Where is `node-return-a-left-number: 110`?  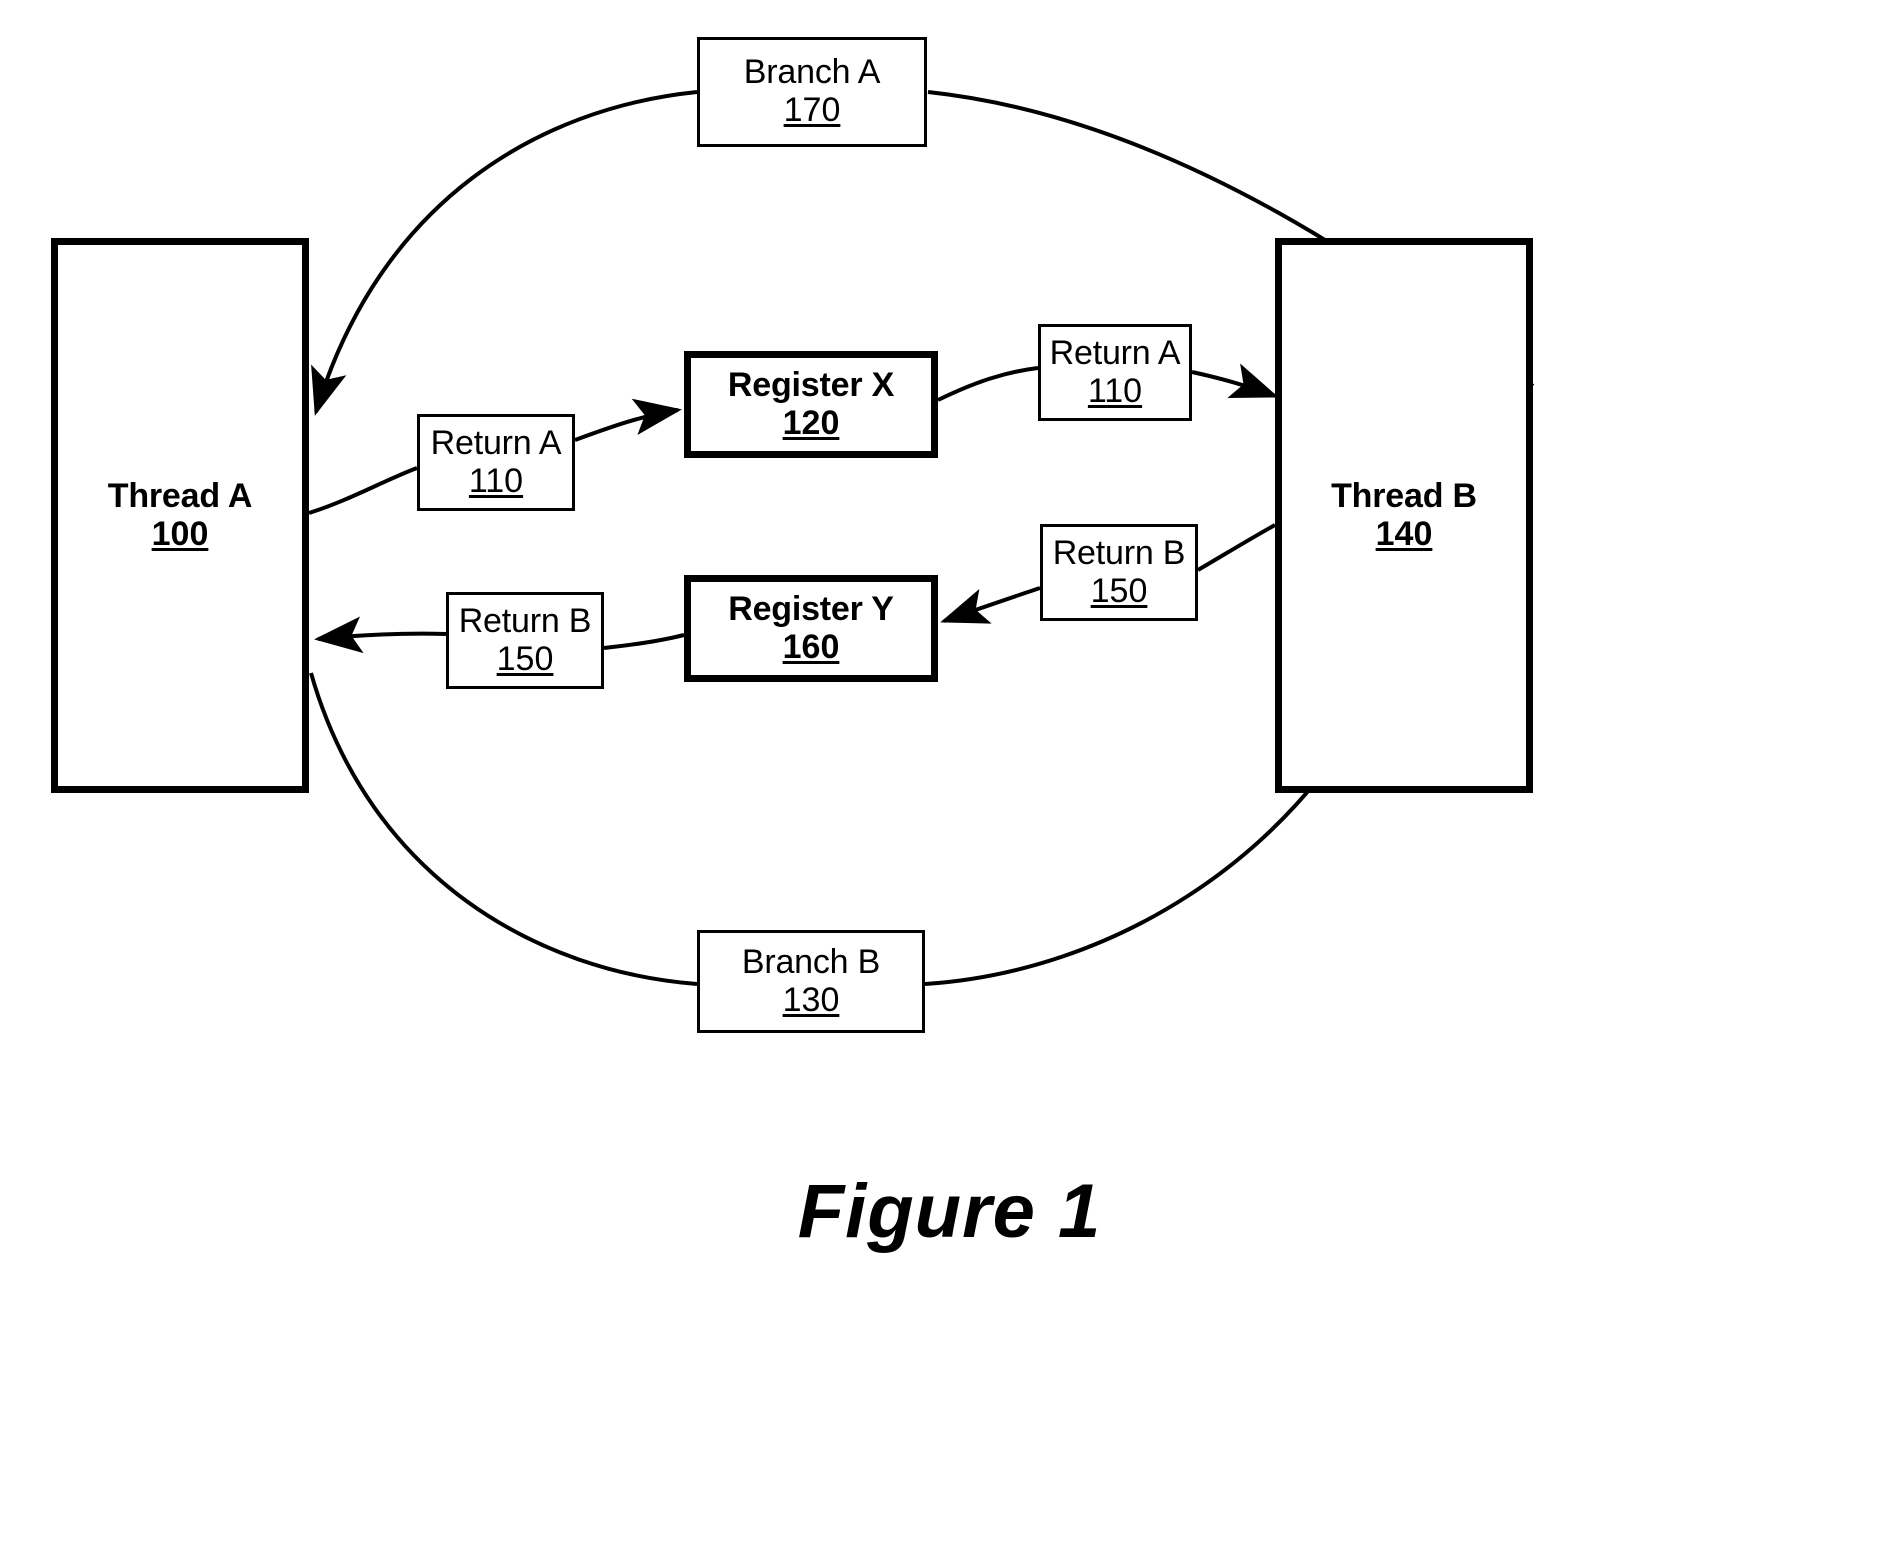 node-return-a-left-number: 110 is located at coordinates (496, 480).